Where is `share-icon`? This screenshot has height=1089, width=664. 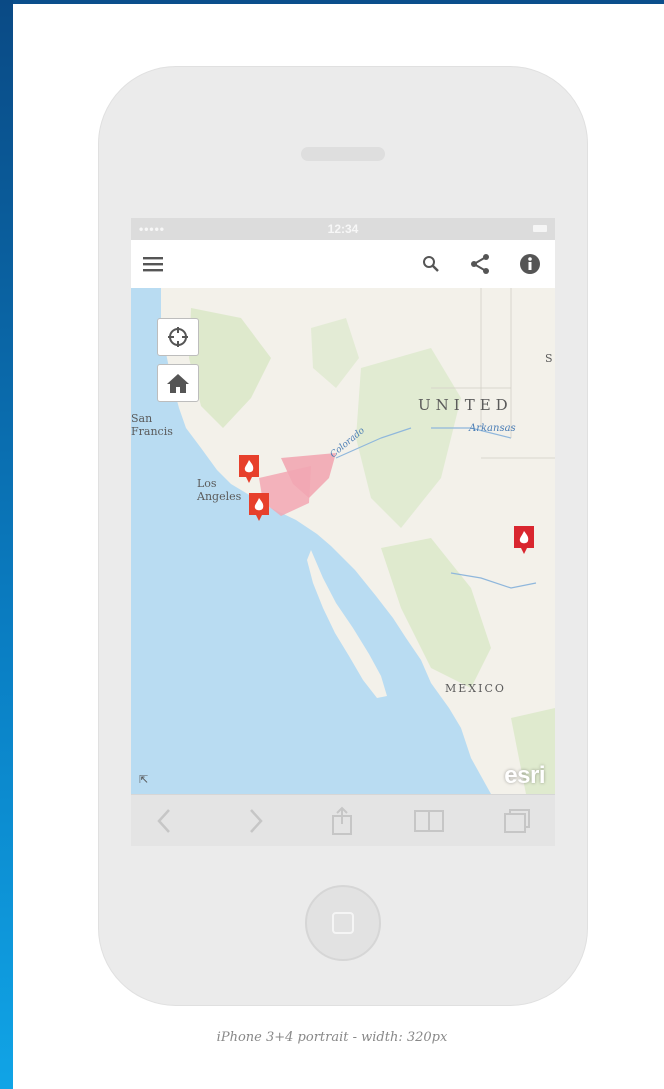
share-icon is located at coordinates (480, 264).